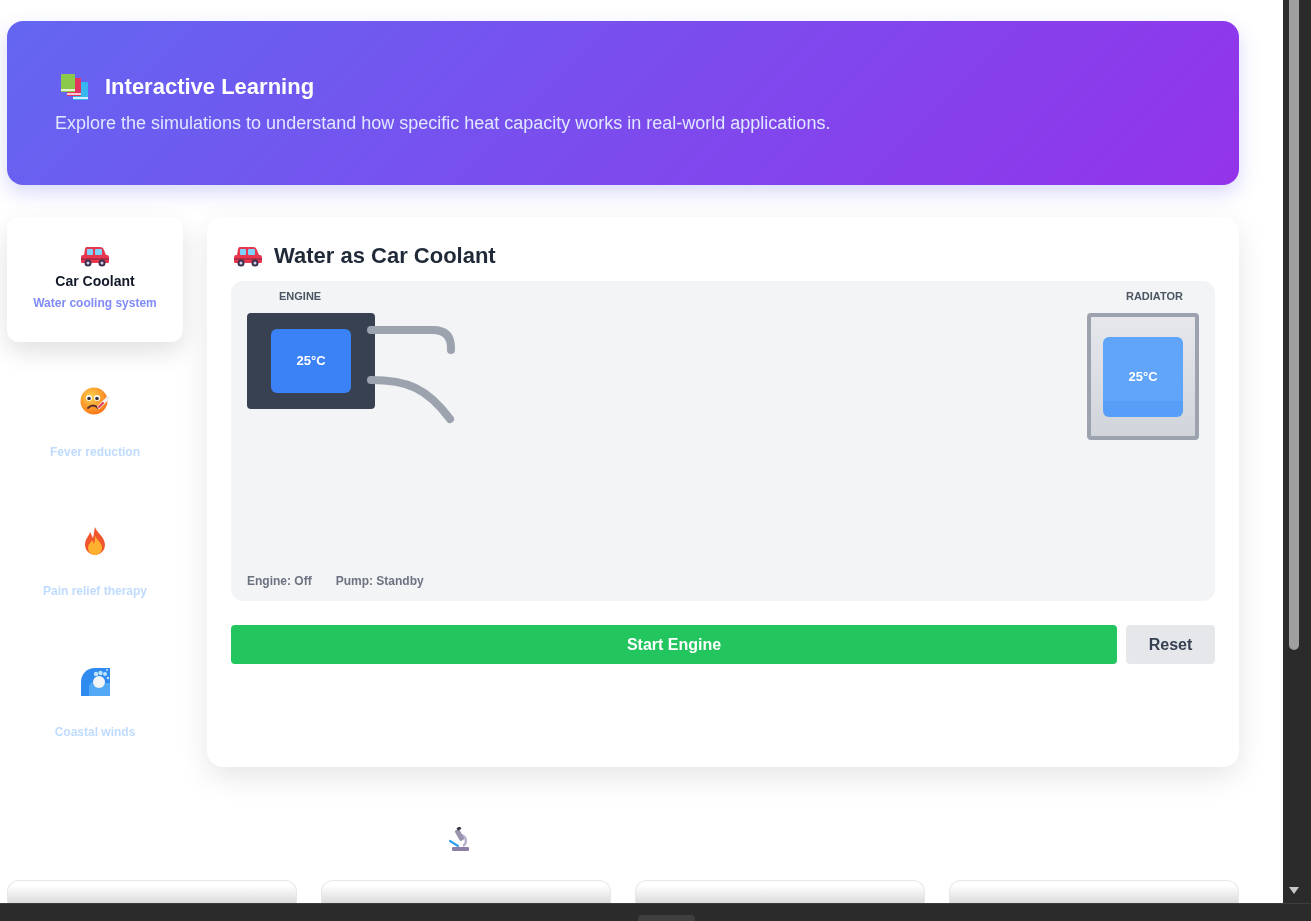 The height and width of the screenshot is (921, 1311). What do you see at coordinates (674, 644) in the screenshot?
I see `start-button: Start Engine` at bounding box center [674, 644].